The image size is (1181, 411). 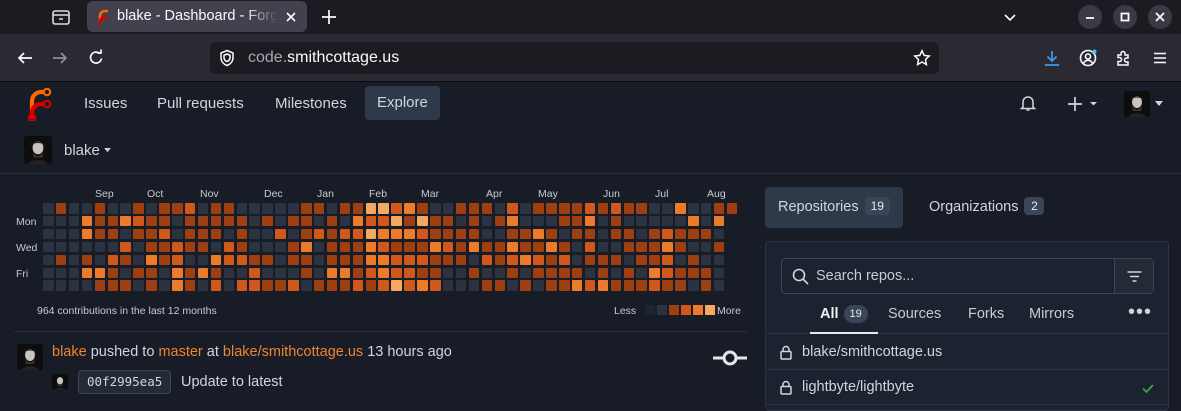 What do you see at coordinates (1052, 58) in the screenshot?
I see `downloads-icon` at bounding box center [1052, 58].